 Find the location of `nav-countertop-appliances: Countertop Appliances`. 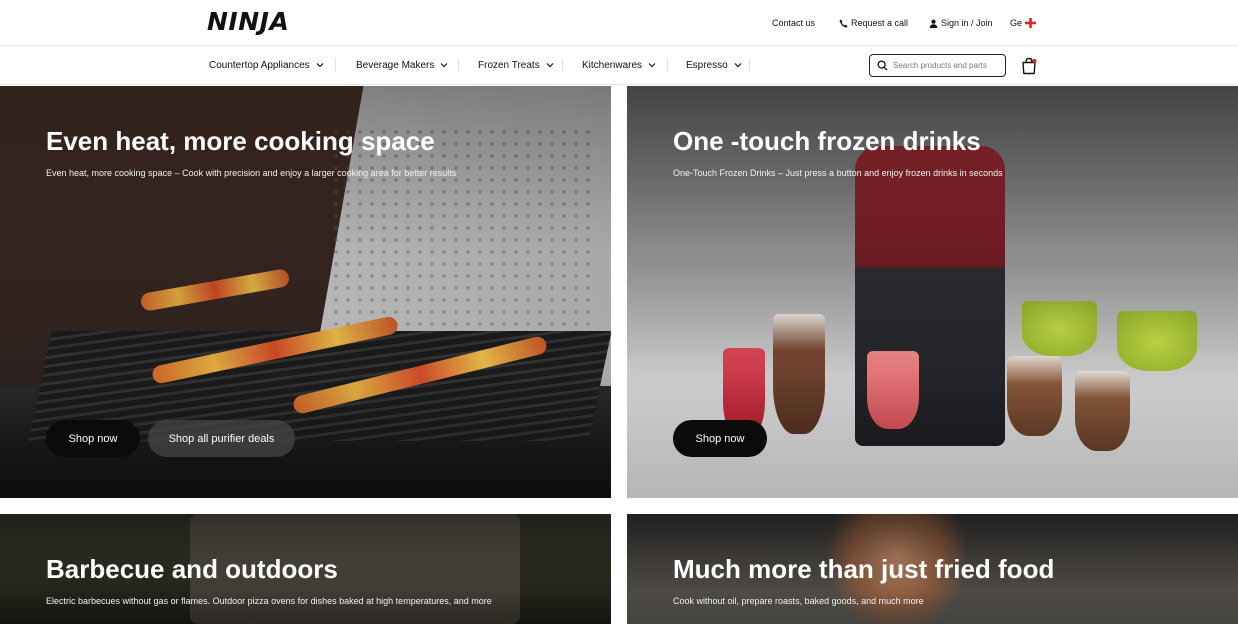

nav-countertop-appliances: Countertop Appliances is located at coordinates (266, 65).